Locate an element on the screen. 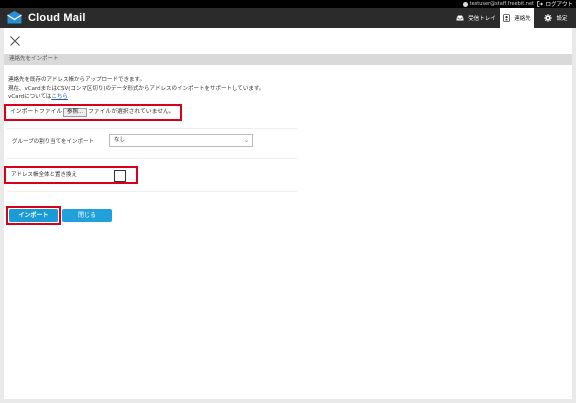 This screenshot has width=576, height=403. nav-inbox: 受信トレイ is located at coordinates (476, 18).